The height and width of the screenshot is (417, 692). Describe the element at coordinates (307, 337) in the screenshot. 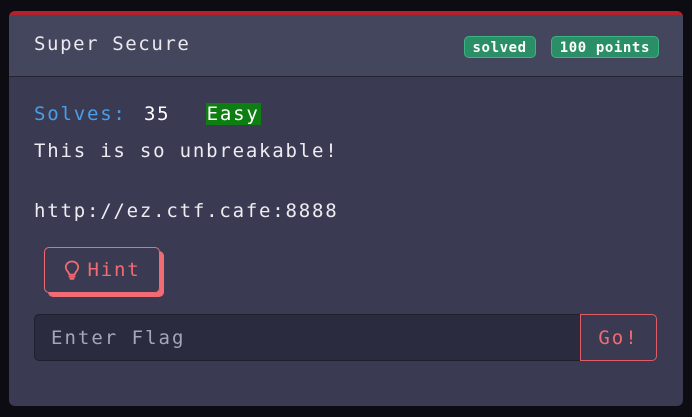

I see `flag-input` at that location.